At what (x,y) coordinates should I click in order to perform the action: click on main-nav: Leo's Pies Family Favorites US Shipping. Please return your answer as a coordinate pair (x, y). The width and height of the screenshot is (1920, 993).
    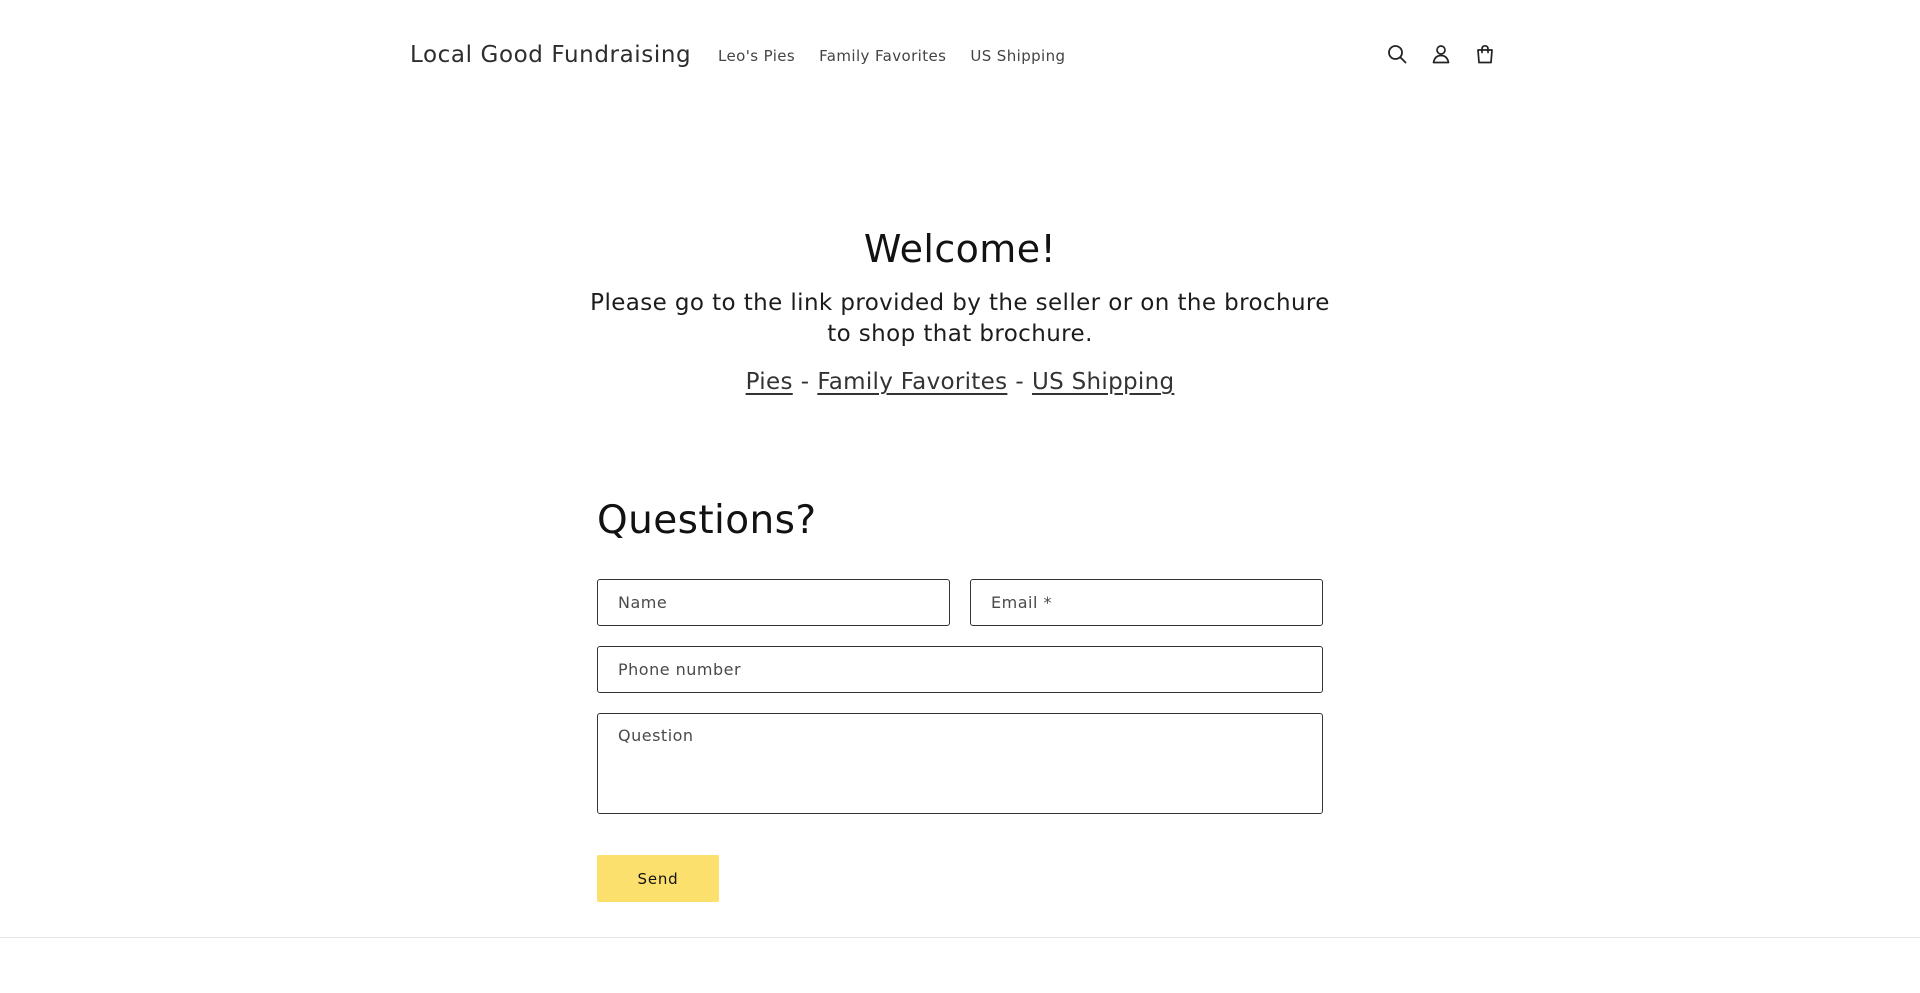
    Looking at the image, I should click on (891, 56).